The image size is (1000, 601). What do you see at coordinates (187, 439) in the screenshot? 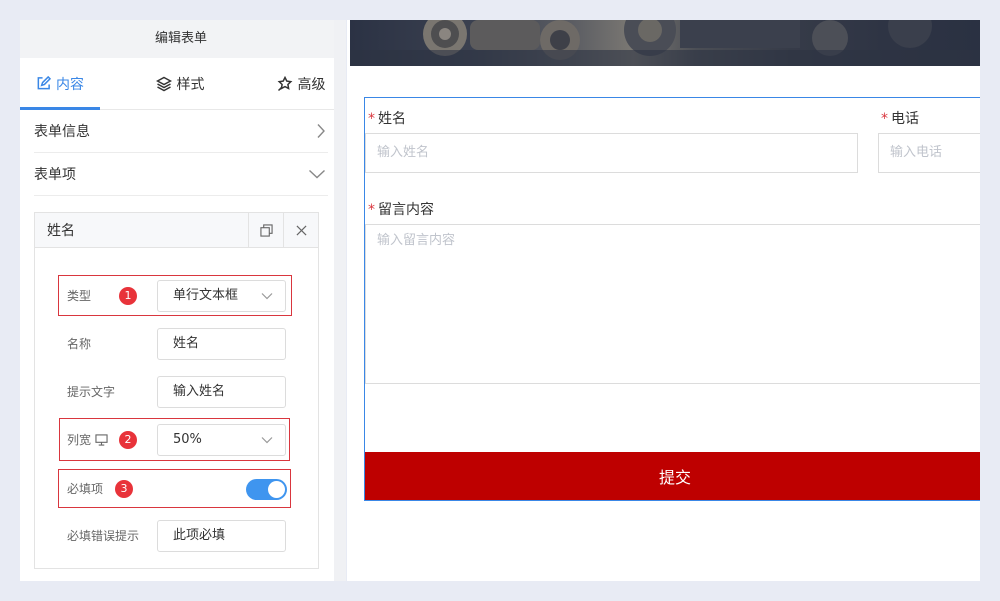
I see `field-width-value: 50%` at bounding box center [187, 439].